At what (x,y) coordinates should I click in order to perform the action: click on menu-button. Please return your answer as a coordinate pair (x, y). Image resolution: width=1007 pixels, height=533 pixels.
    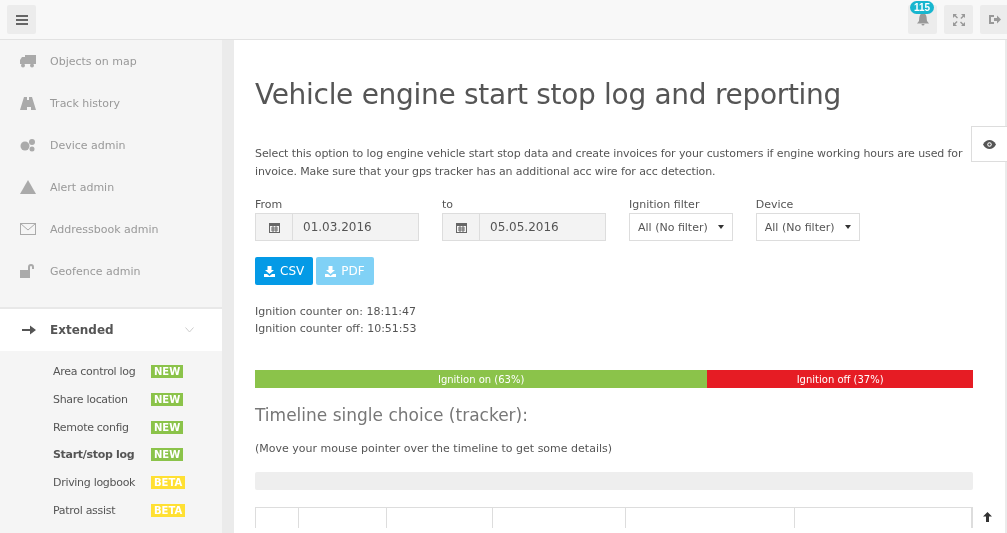
    Looking at the image, I should click on (21, 19).